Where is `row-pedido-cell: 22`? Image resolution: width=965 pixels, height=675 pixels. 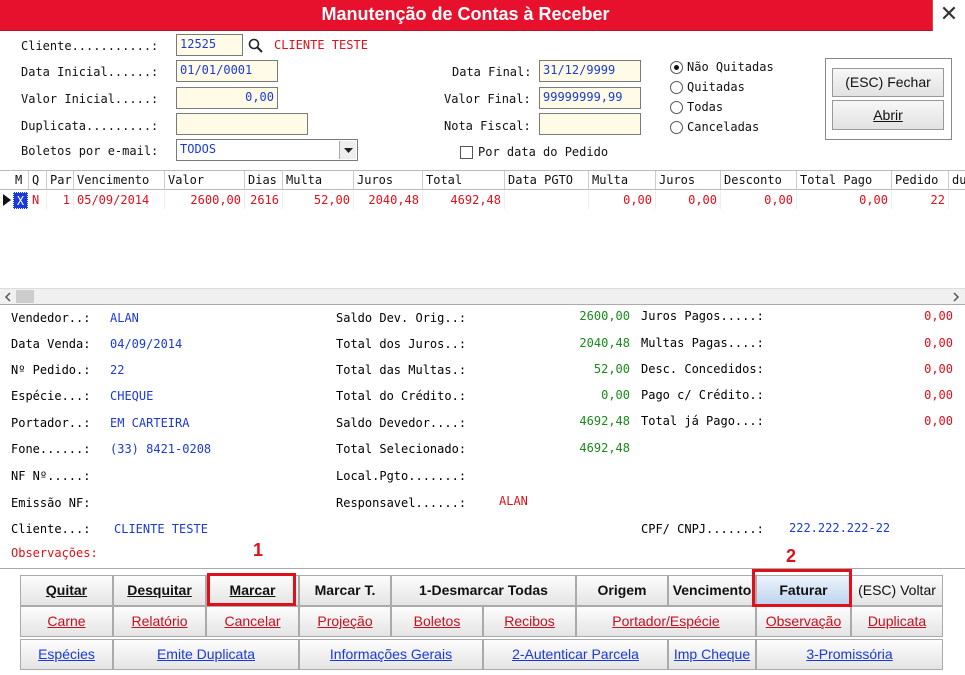
row-pedido-cell: 22 is located at coordinates (921, 200).